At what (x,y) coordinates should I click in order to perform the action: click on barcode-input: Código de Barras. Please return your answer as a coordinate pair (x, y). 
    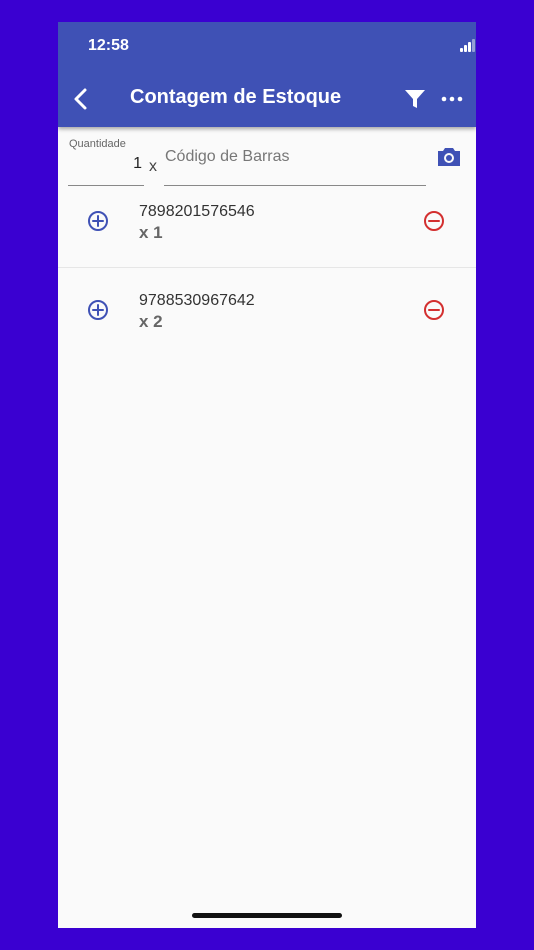
    Looking at the image, I should click on (227, 157).